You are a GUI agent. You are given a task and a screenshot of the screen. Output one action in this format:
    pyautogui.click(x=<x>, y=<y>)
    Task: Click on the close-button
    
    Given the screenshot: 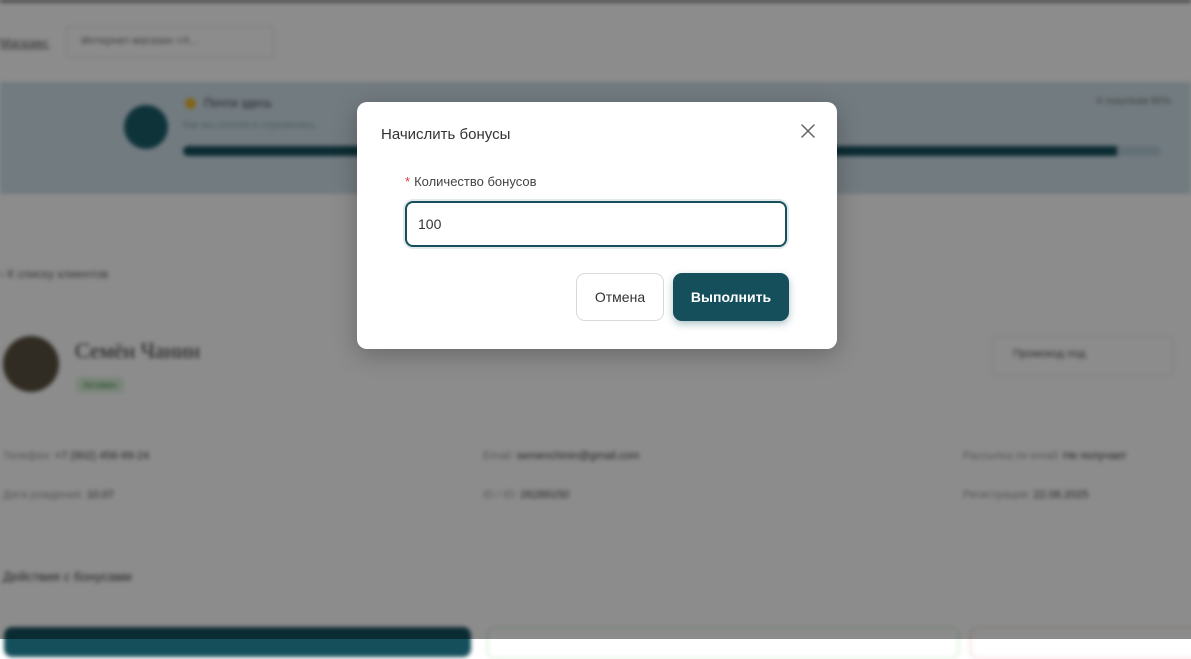 What is the action you would take?
    pyautogui.click(x=808, y=131)
    